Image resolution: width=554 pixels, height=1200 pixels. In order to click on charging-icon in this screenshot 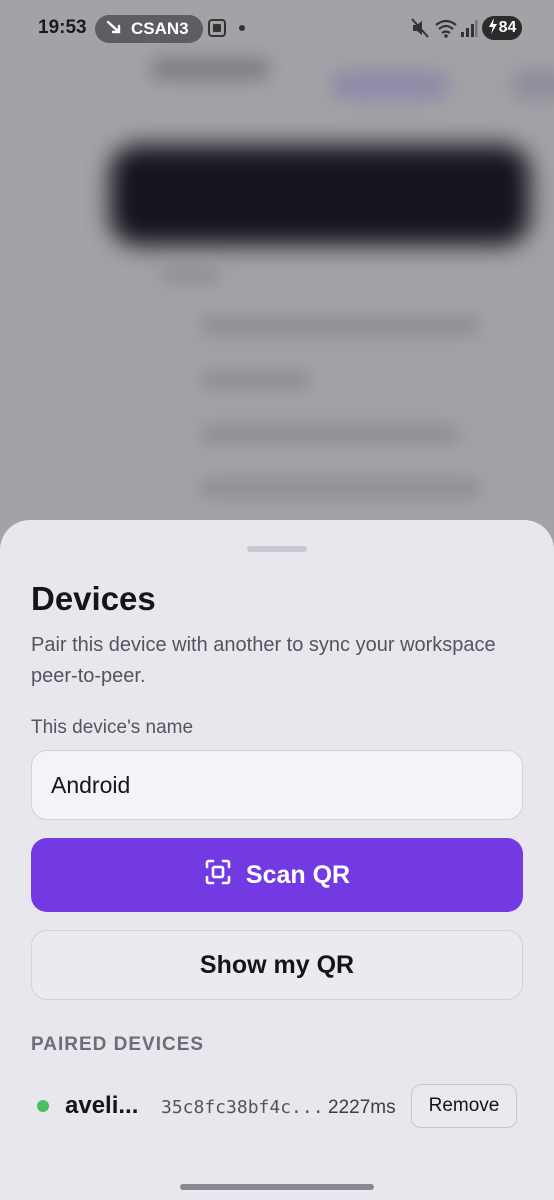, I will do `click(493, 28)`.